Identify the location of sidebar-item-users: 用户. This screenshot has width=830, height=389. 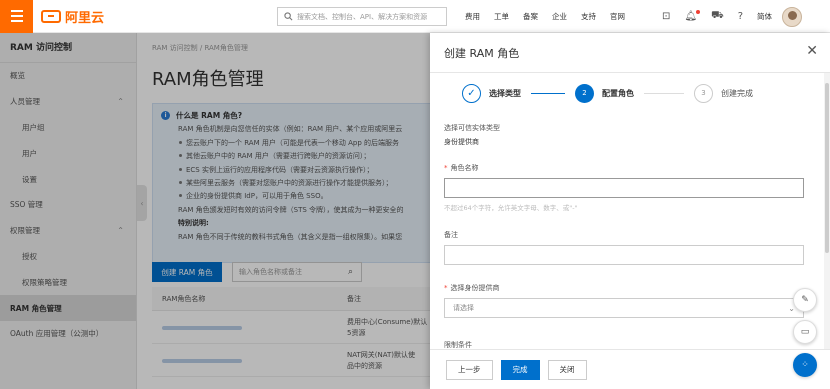
(68, 153).